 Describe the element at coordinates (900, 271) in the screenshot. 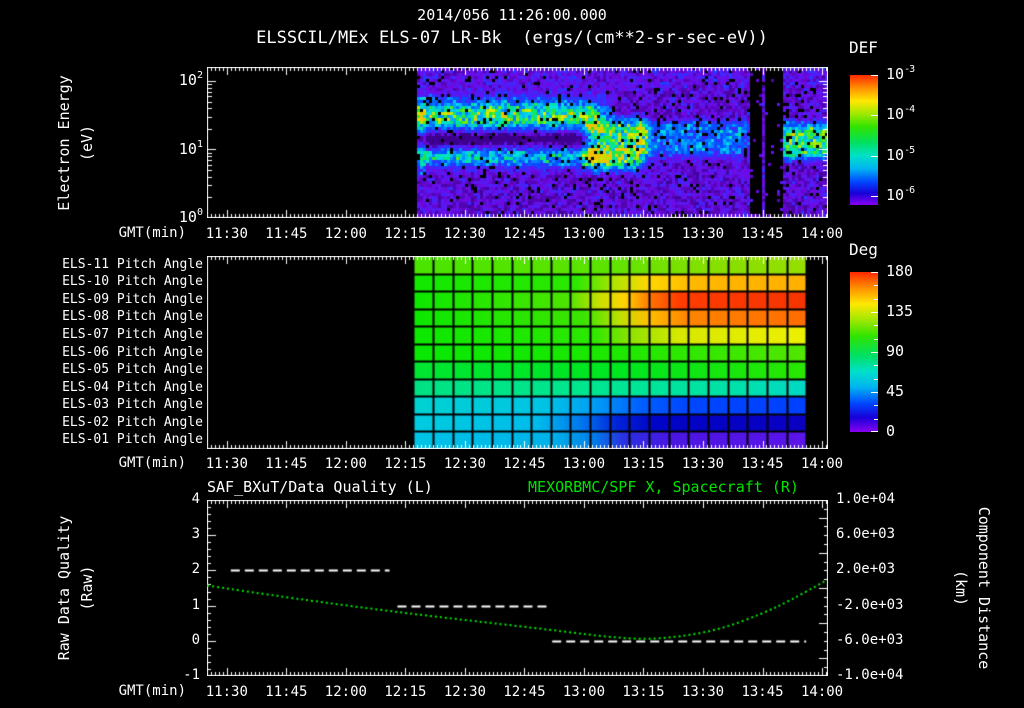

I see `deg-colorbar-tick-label: 180` at that location.